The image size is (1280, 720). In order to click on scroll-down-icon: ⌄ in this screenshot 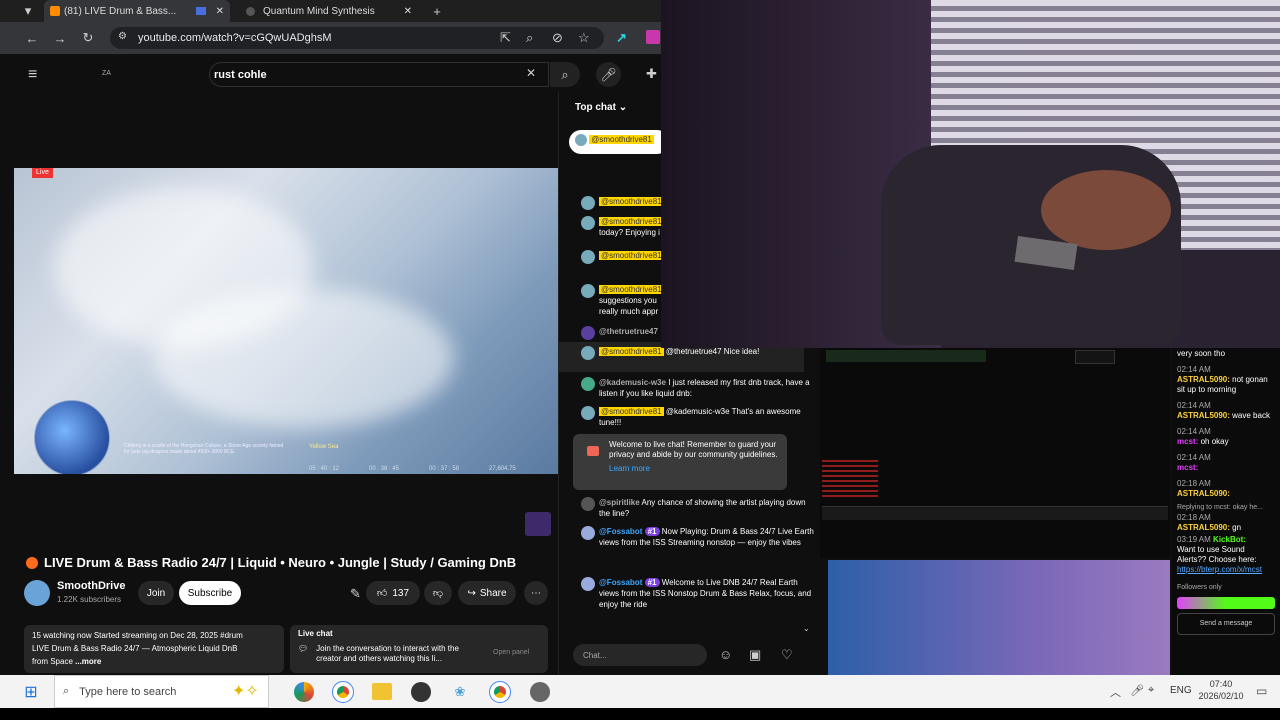, I will do `click(806, 628)`.